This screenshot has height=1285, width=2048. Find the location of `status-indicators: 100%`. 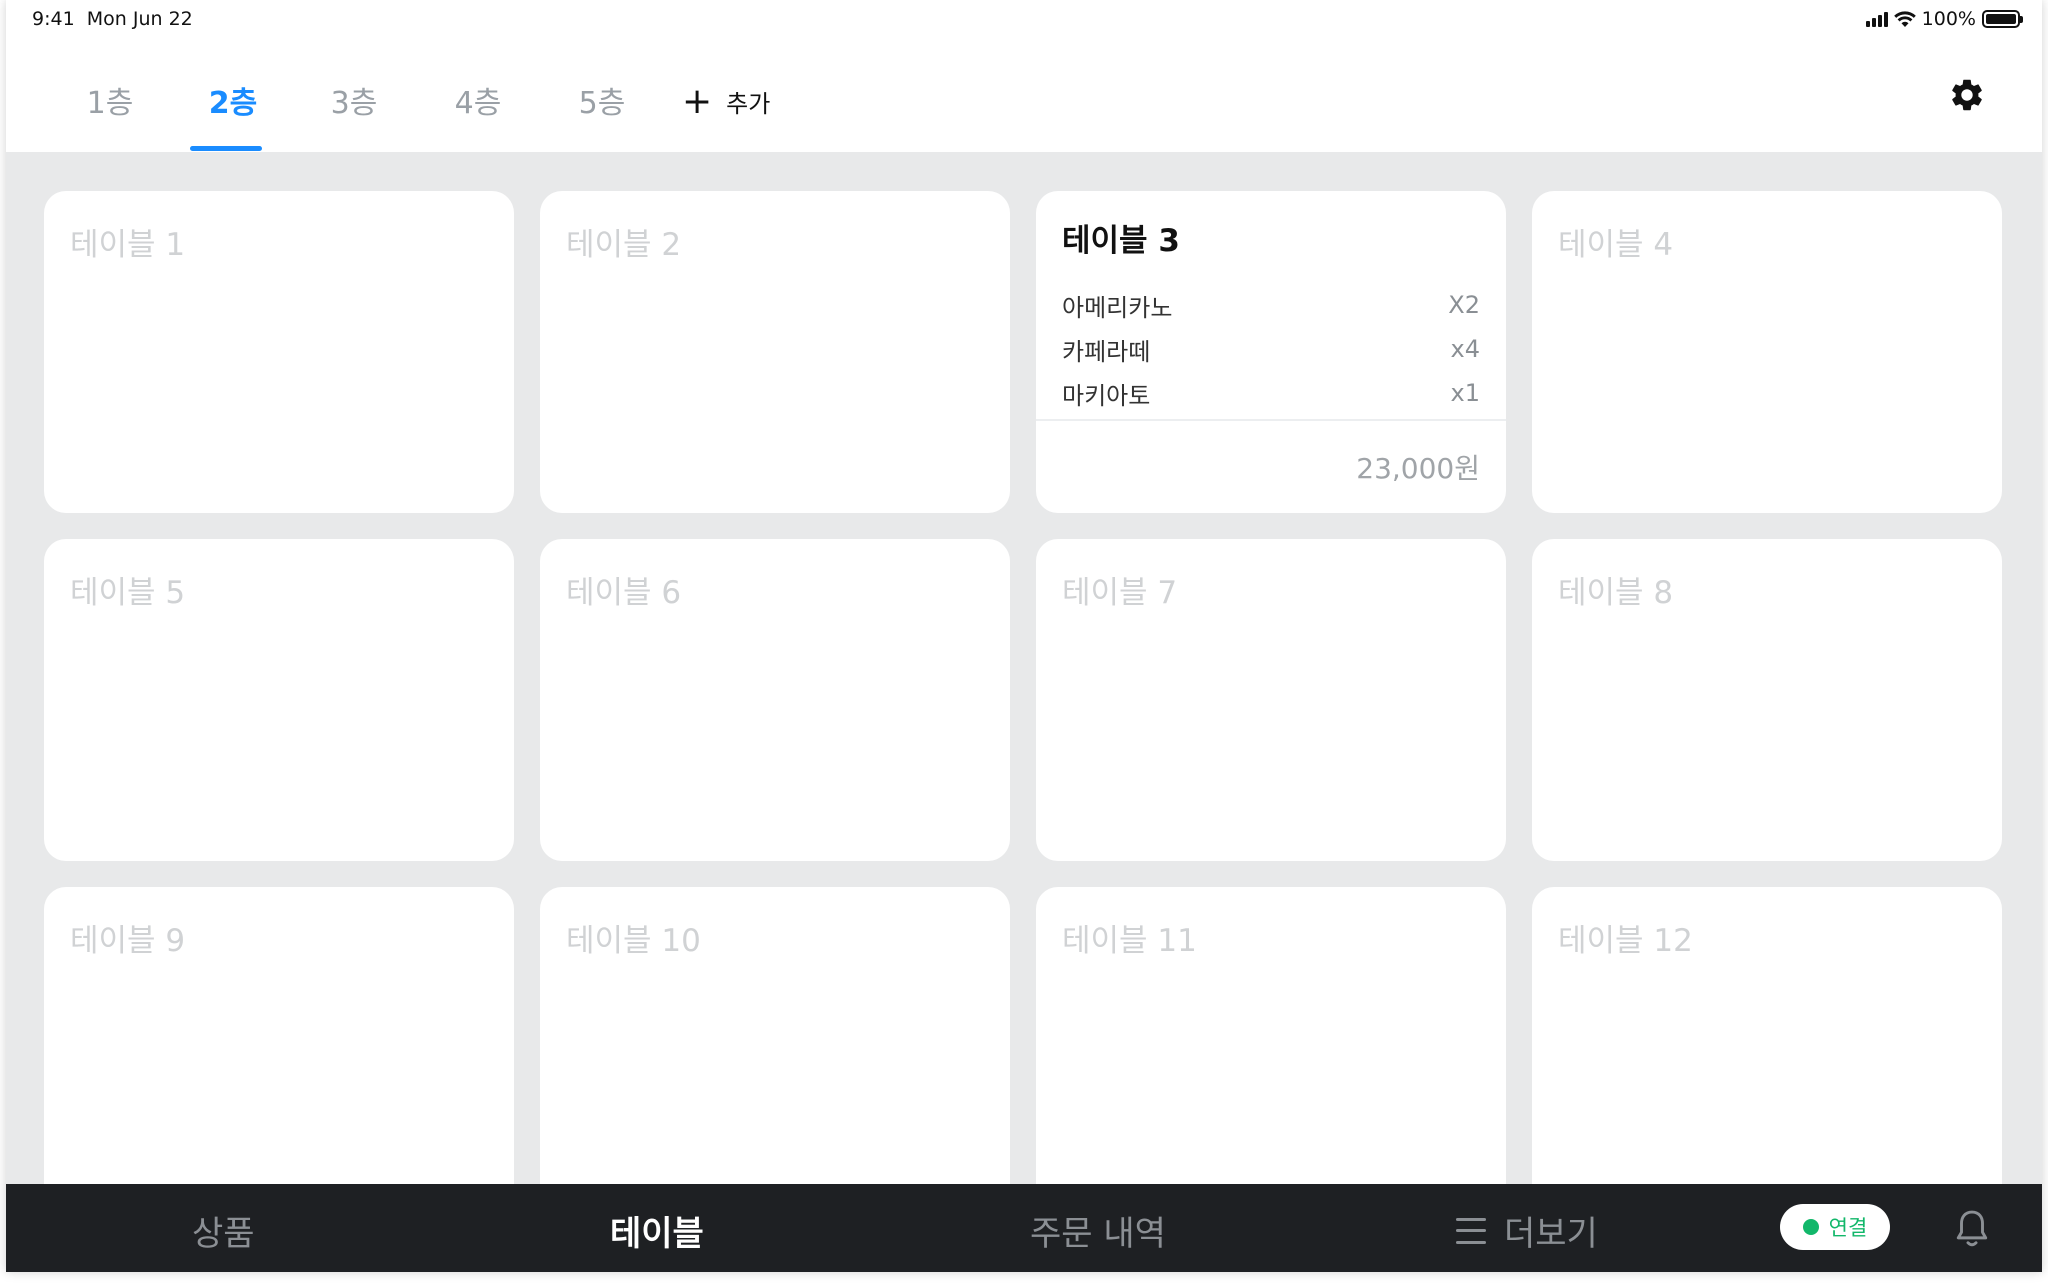

status-indicators: 100% is located at coordinates (1944, 19).